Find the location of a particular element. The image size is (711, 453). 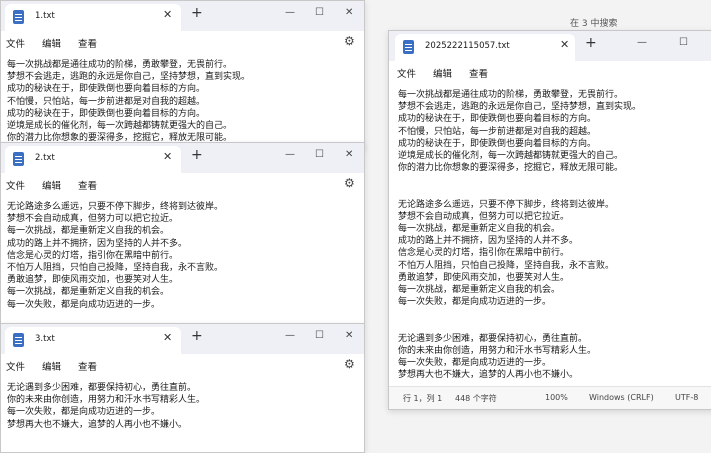

text-line: 不怕慢，只怕站，每一步前进都是对自我的超越。 is located at coordinates (106, 101).